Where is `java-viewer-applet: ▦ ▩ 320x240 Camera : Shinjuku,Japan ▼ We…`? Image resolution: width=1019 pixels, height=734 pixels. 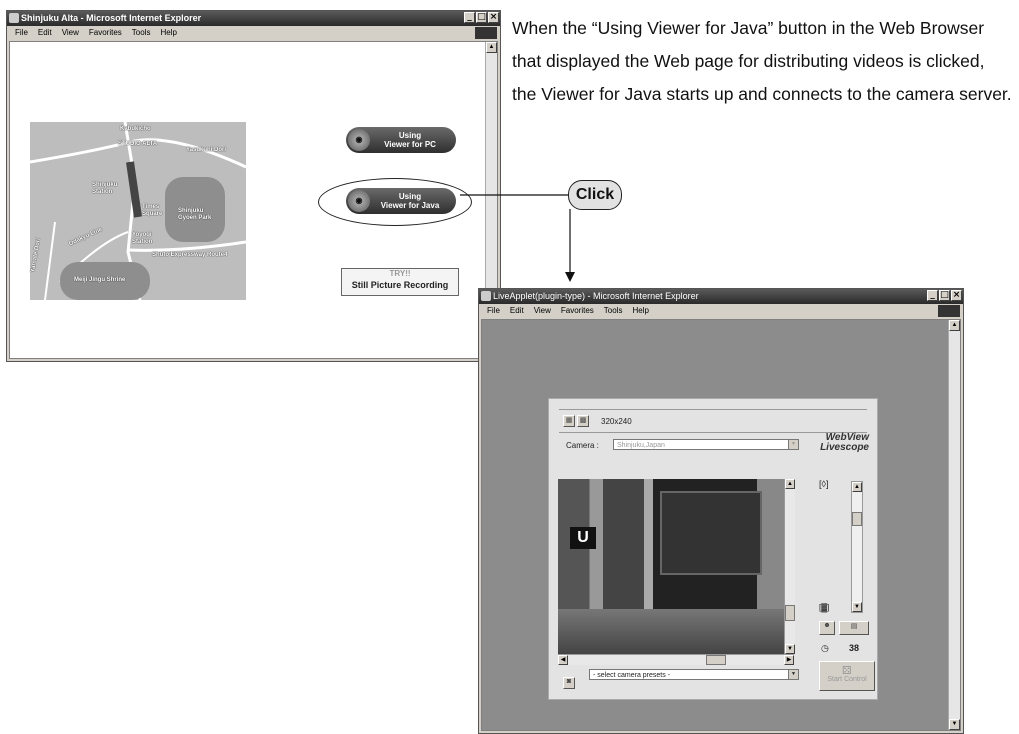 java-viewer-applet: ▦ ▩ 320x240 Camera : Shinjuku,Japan ▼ We… is located at coordinates (713, 549).